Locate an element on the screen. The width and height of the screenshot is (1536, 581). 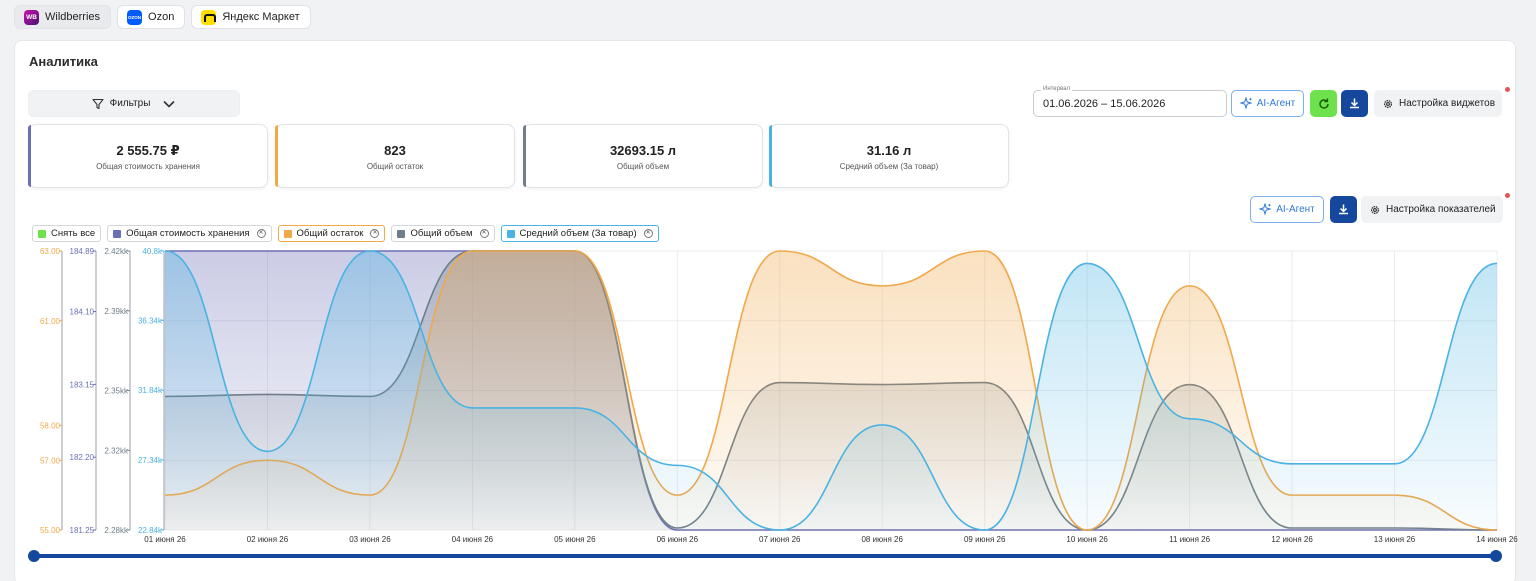
y-tick-label: 57.00 is located at coordinates (50, 460).